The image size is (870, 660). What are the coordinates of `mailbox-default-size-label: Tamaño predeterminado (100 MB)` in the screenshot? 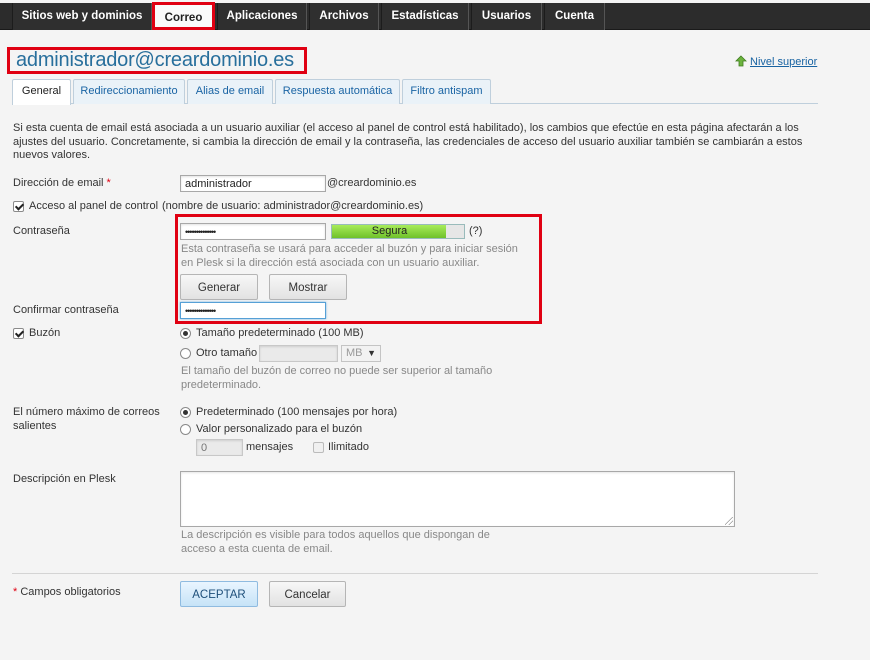 It's located at (280, 333).